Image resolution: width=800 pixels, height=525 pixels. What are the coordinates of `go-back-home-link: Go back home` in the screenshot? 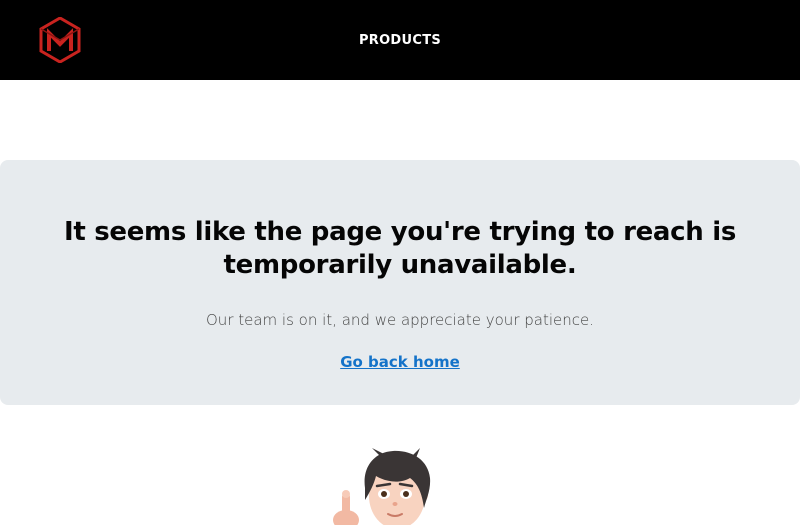 It's located at (400, 362).